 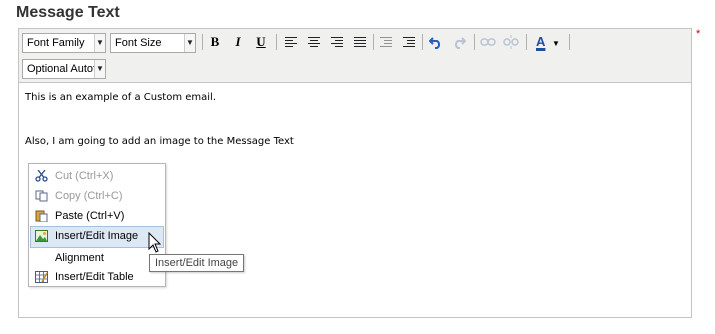 I want to click on align-left-button, so click(x=291, y=42).